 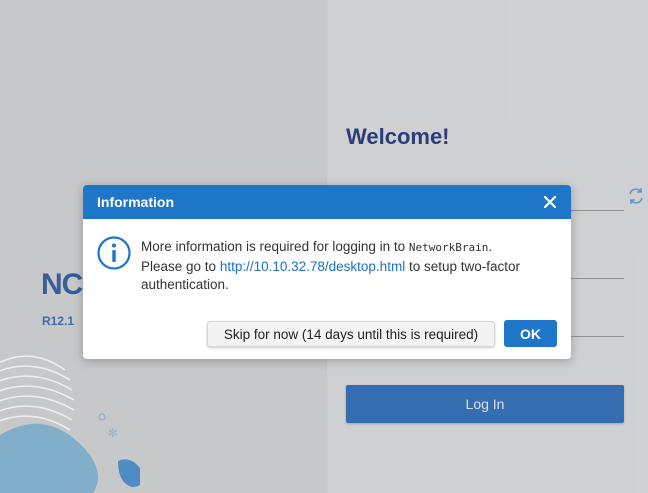 I want to click on dialog-header: Information, so click(x=327, y=202).